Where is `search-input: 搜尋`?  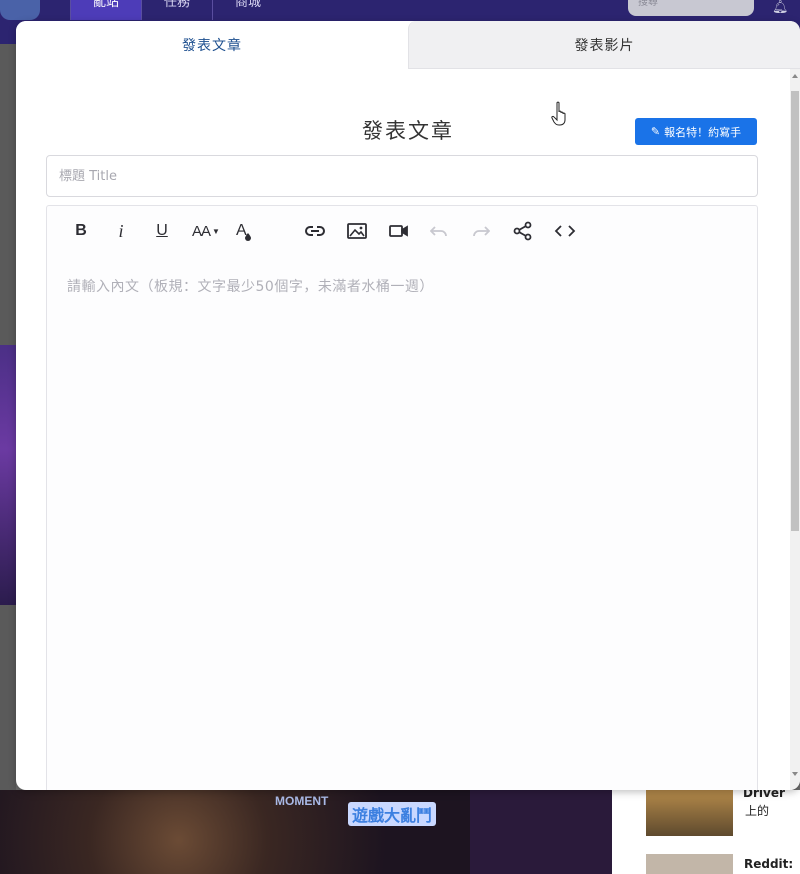 search-input: 搜尋 is located at coordinates (691, 8).